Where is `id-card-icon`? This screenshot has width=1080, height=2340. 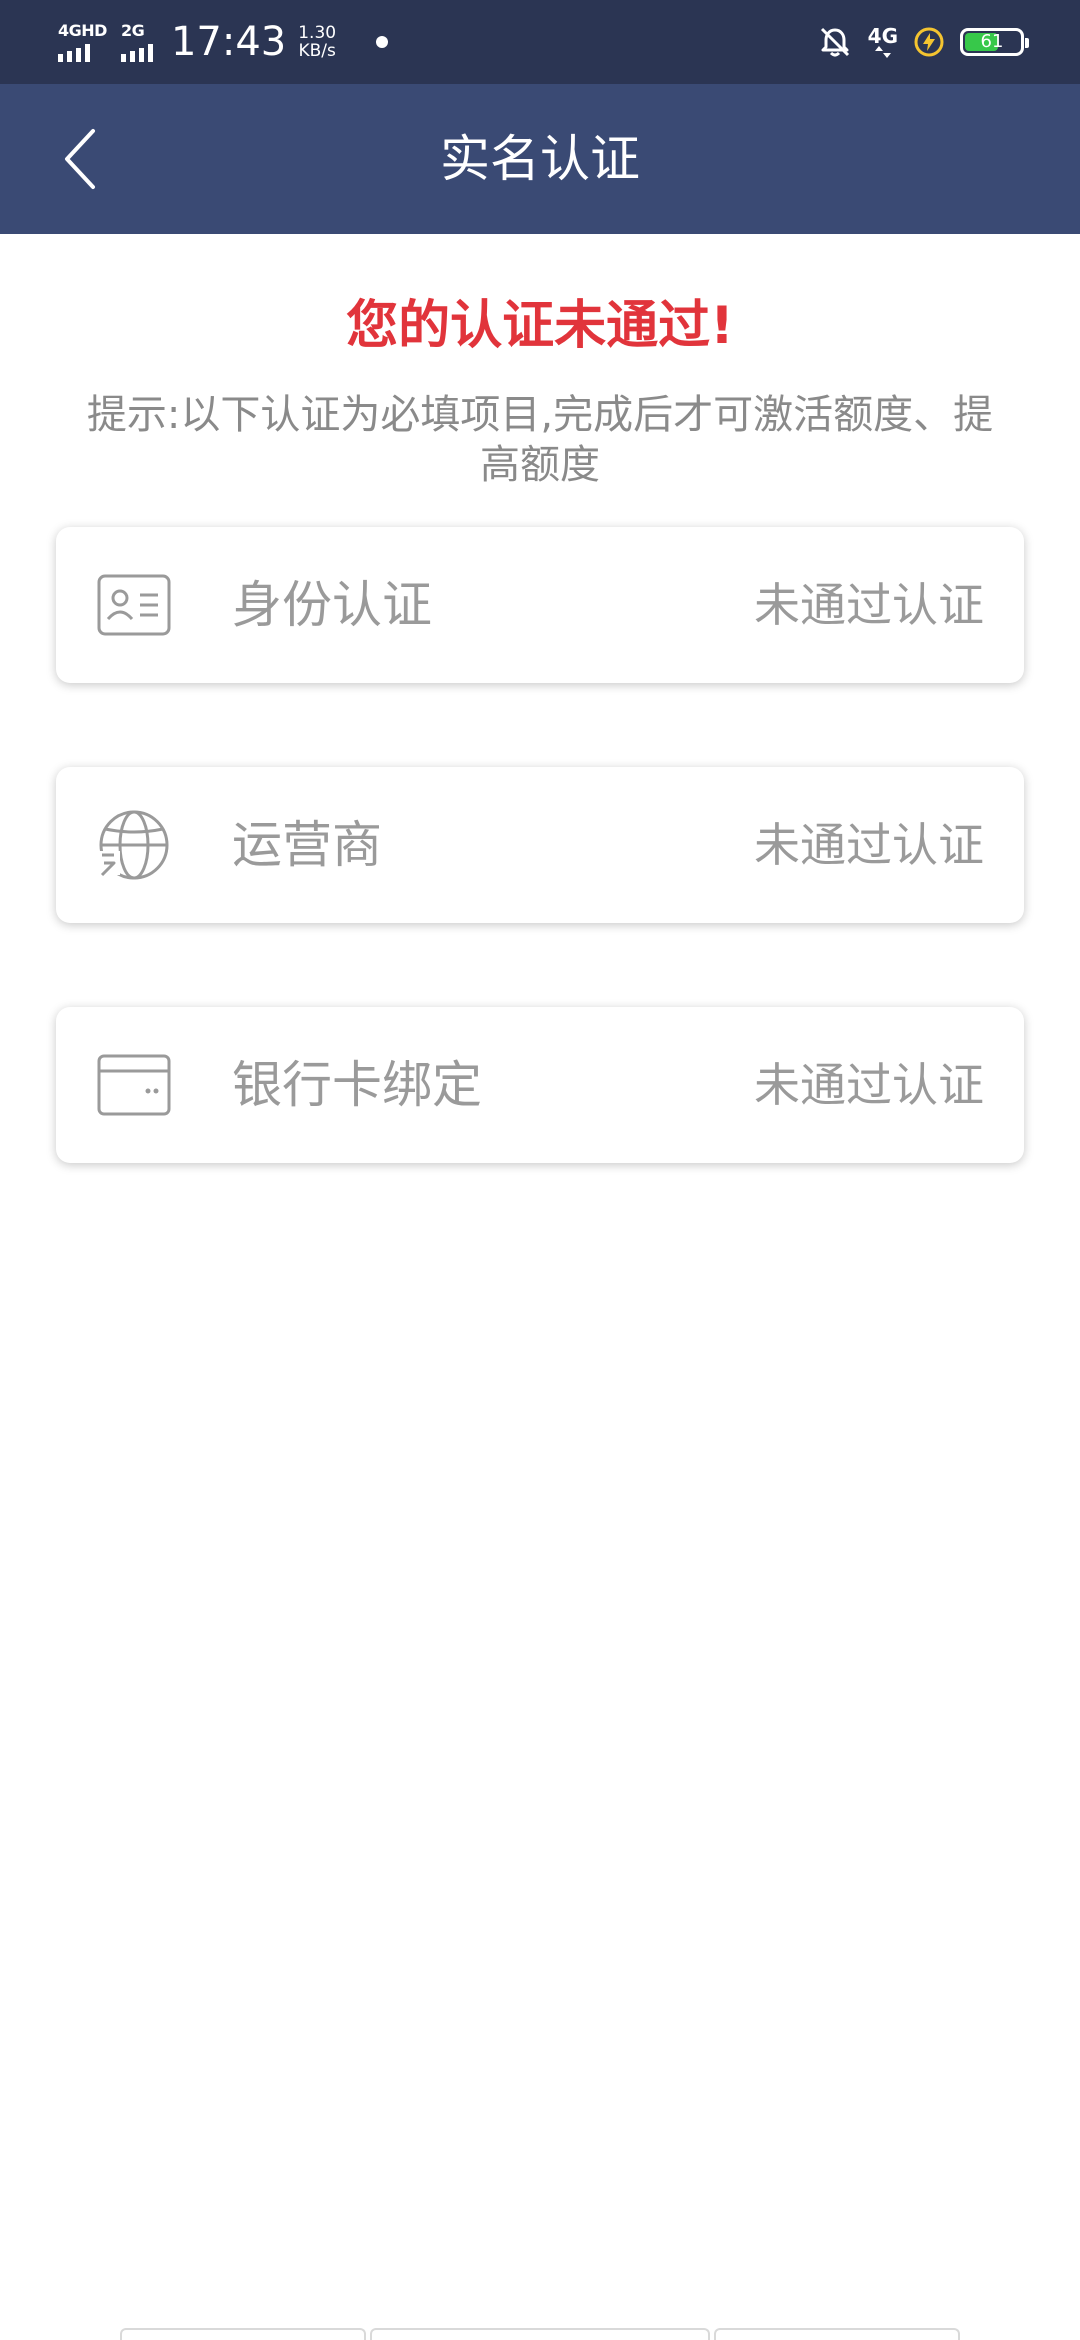 id-card-icon is located at coordinates (134, 605).